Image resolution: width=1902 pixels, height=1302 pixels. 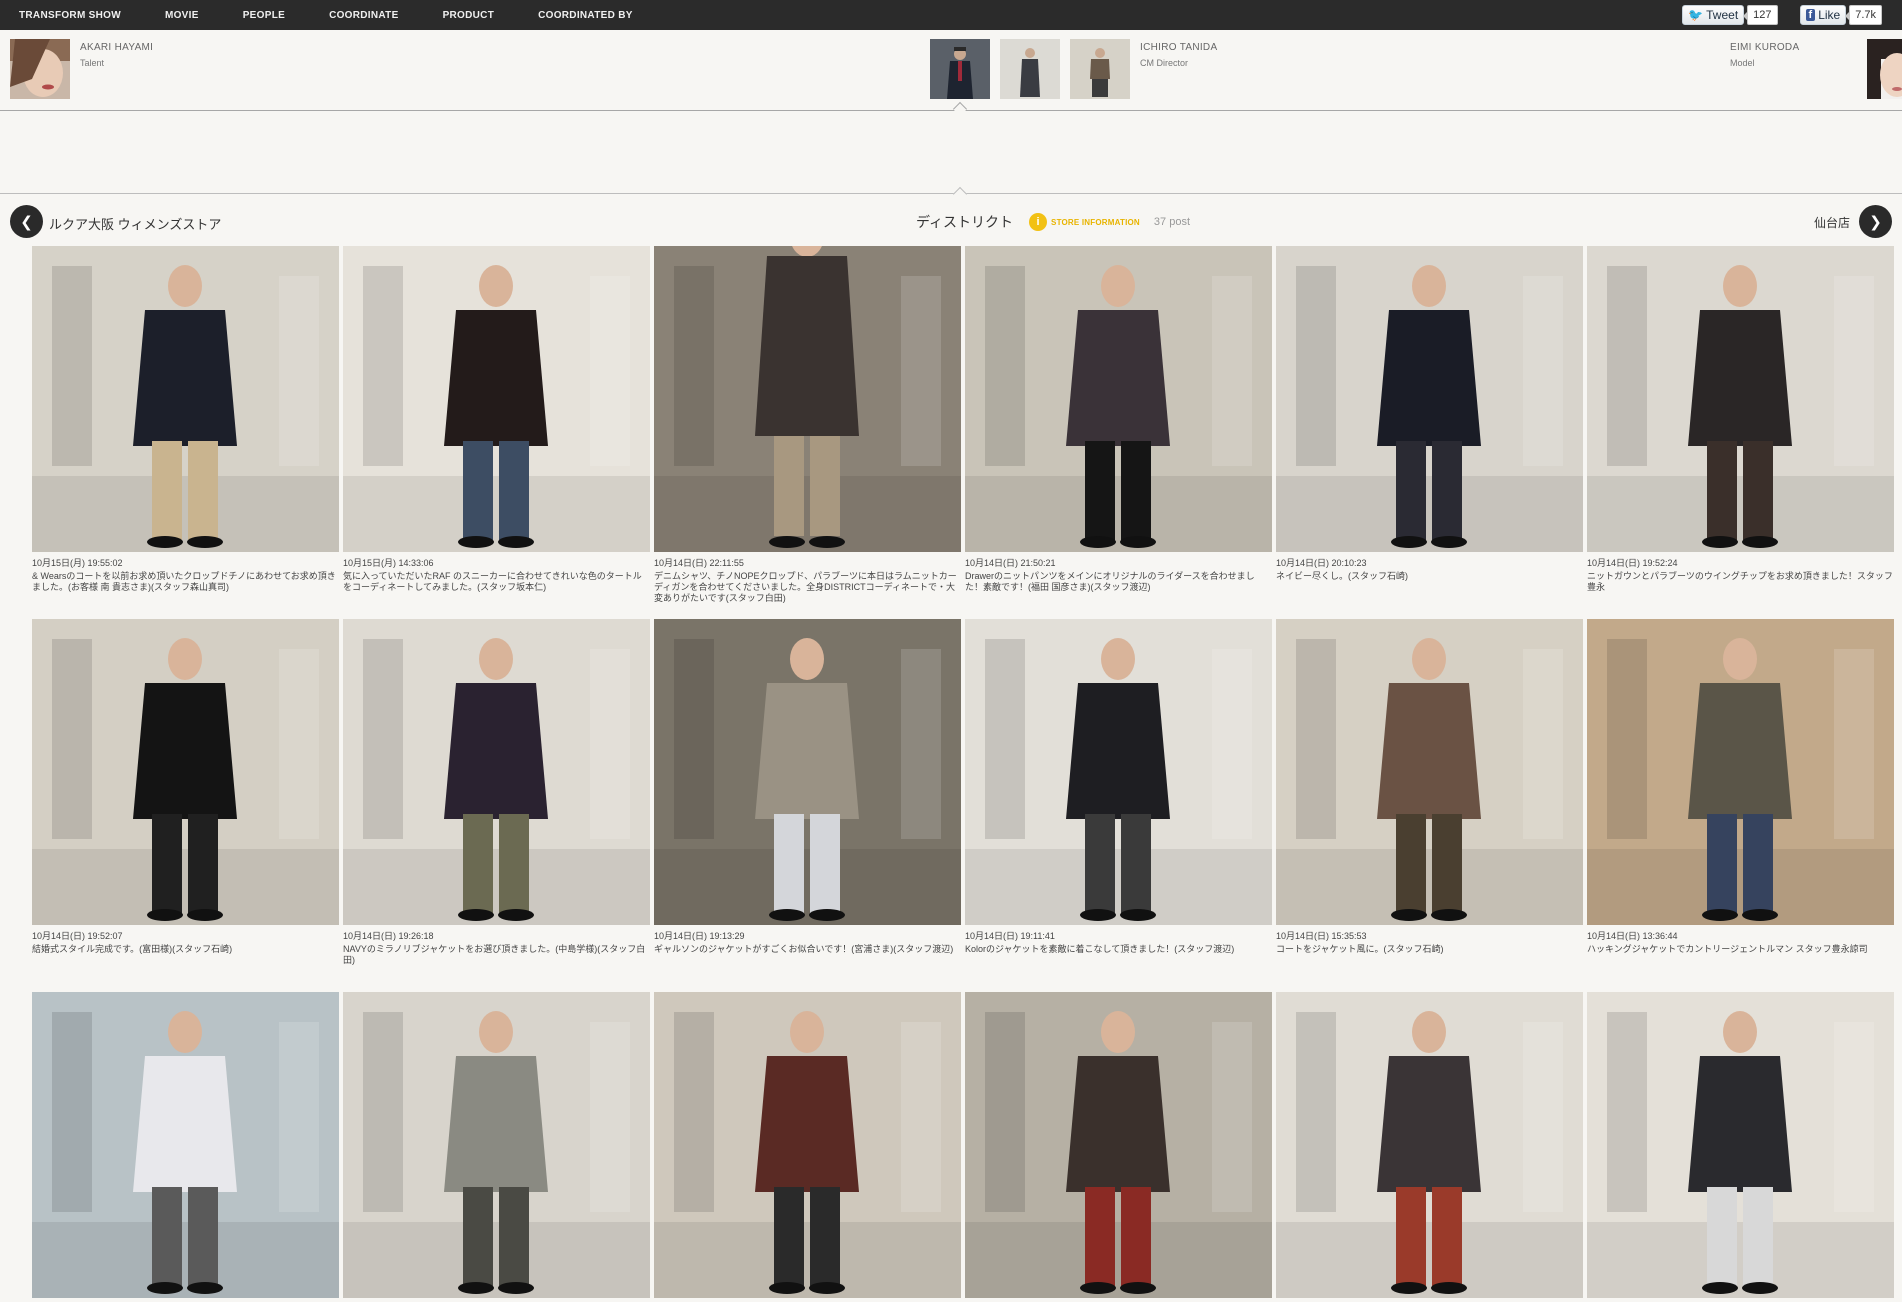 What do you see at coordinates (1038, 222) in the screenshot?
I see `info-icon: i` at bounding box center [1038, 222].